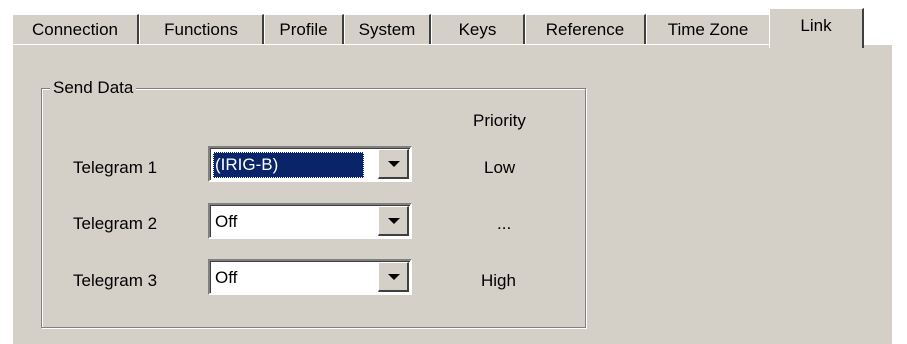 This screenshot has width=907, height=344. Describe the element at coordinates (226, 277) in the screenshot. I see `telegram-3-value: Off` at that location.